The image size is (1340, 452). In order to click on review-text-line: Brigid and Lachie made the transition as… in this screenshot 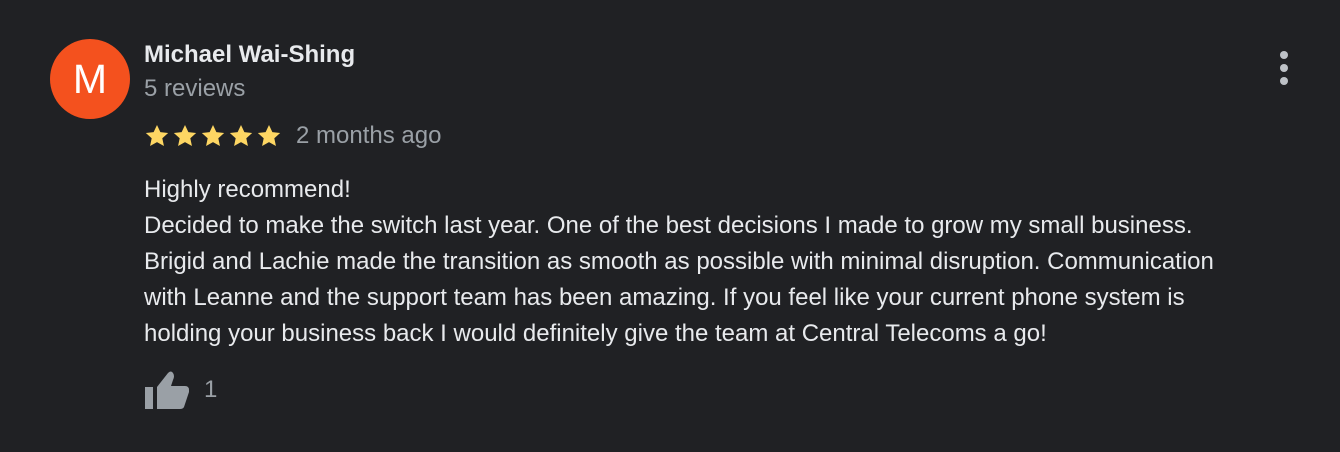, I will do `click(679, 261)`.